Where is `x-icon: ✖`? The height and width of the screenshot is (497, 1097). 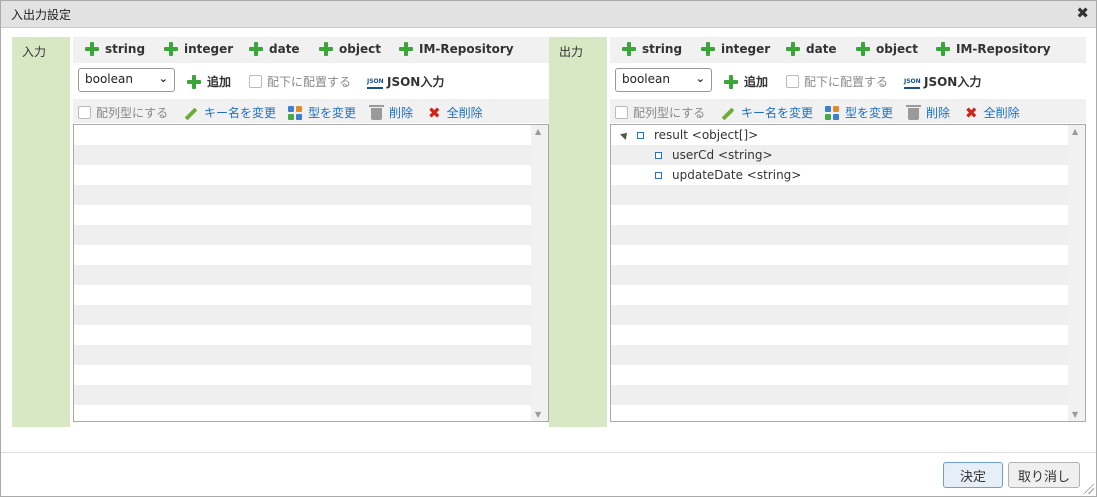
x-icon: ✖ is located at coordinates (971, 112).